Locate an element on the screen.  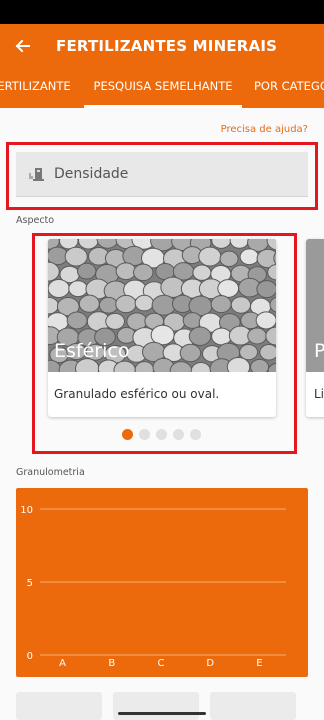
card-title: Esférico is located at coordinates (92, 351).